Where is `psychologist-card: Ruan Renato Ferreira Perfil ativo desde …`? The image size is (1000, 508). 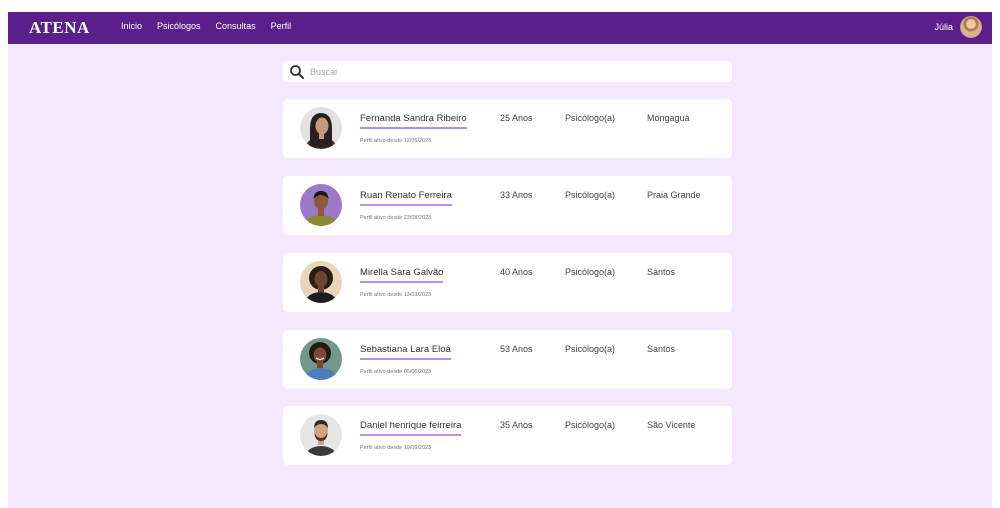 psychologist-card: Ruan Renato Ferreira Perfil ativo desde … is located at coordinates (507, 205).